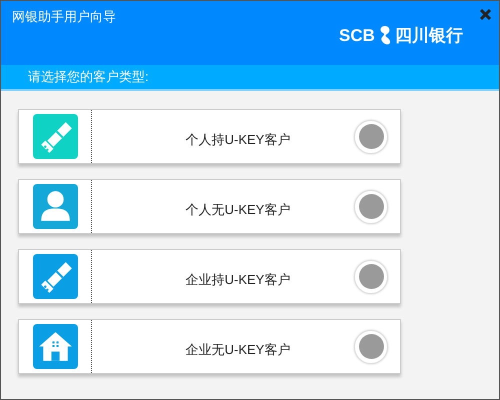  I want to click on option-card: 个人无U-KEY客户, so click(209, 206).